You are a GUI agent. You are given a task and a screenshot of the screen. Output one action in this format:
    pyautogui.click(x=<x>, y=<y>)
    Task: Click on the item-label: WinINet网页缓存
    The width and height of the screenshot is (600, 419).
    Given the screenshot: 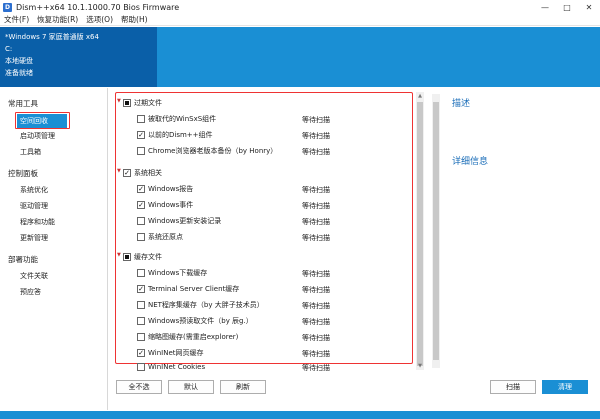 What is the action you would take?
    pyautogui.click(x=176, y=352)
    